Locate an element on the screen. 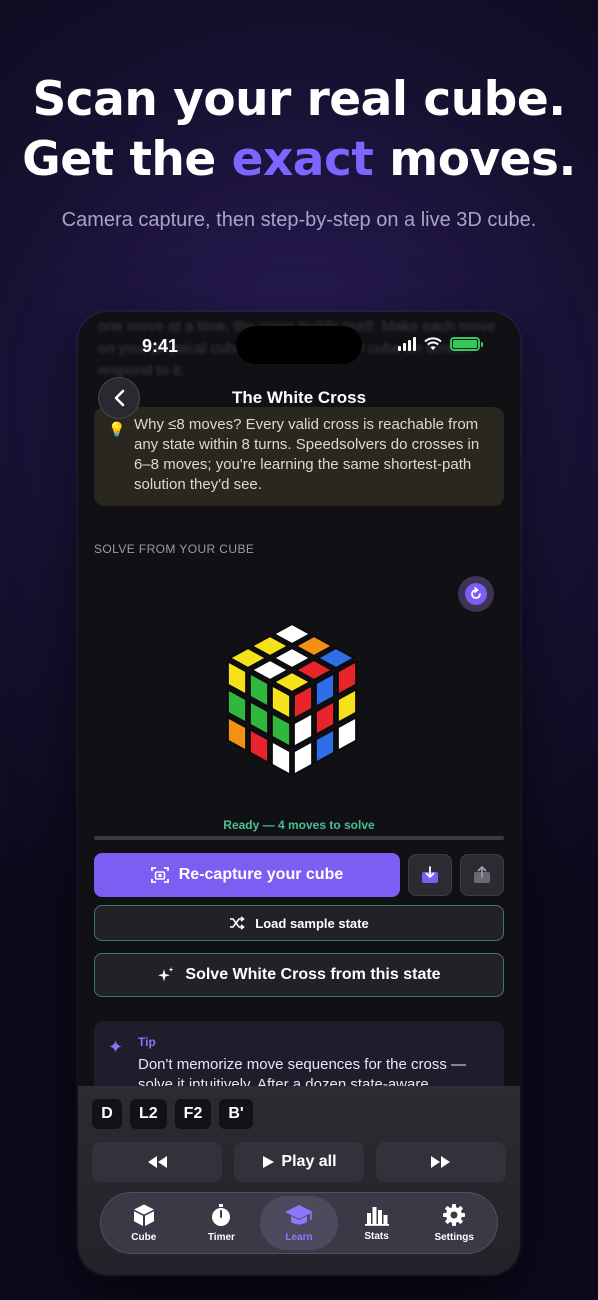 The image size is (598, 1300). hero-title-accent: exact is located at coordinates (302, 159).